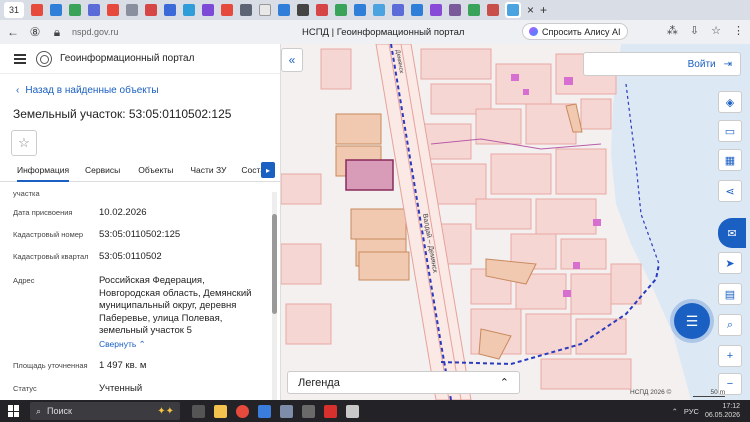 Image resolution: width=750 pixels, height=422 pixels. I want to click on portal-header: Геоинформационный портал, so click(140, 59).